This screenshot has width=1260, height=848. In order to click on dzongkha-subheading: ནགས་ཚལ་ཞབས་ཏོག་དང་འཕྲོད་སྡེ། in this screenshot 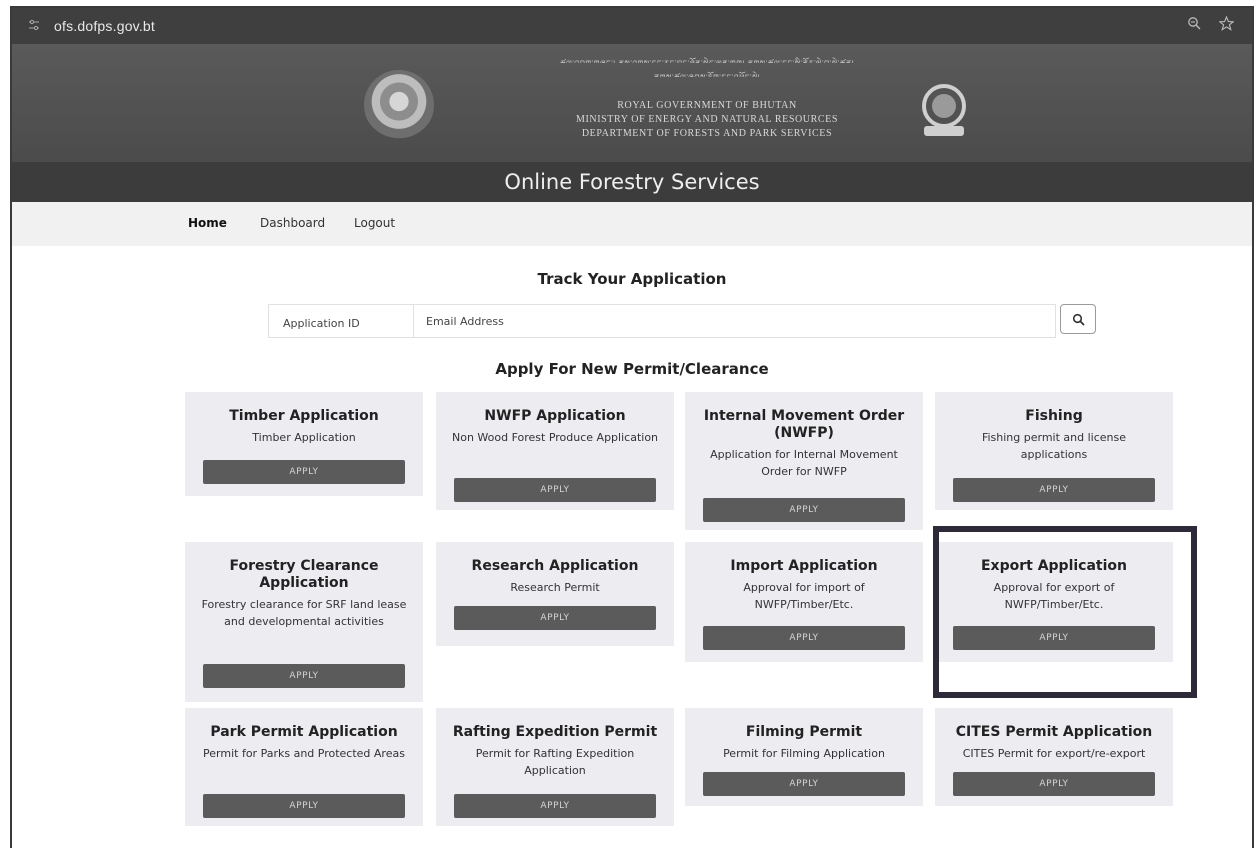, I will do `click(707, 72)`.